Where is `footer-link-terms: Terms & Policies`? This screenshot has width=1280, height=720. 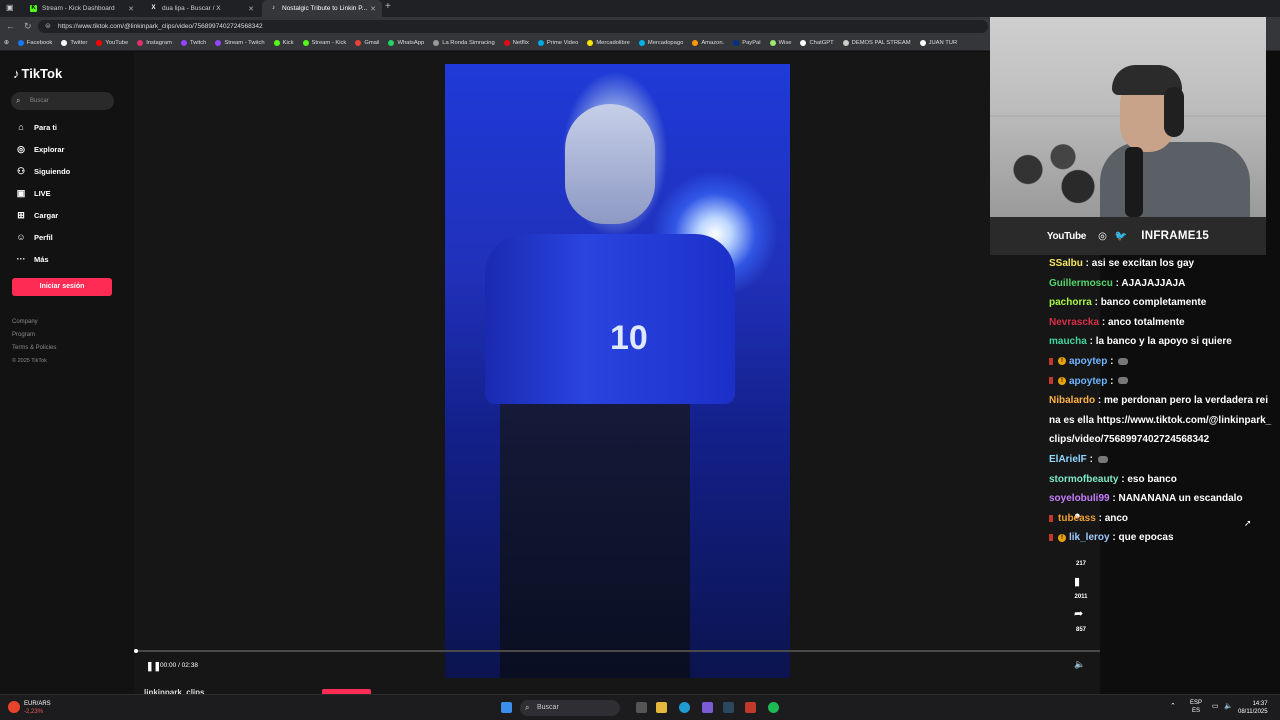 footer-link-terms: Terms & Policies is located at coordinates (34, 348).